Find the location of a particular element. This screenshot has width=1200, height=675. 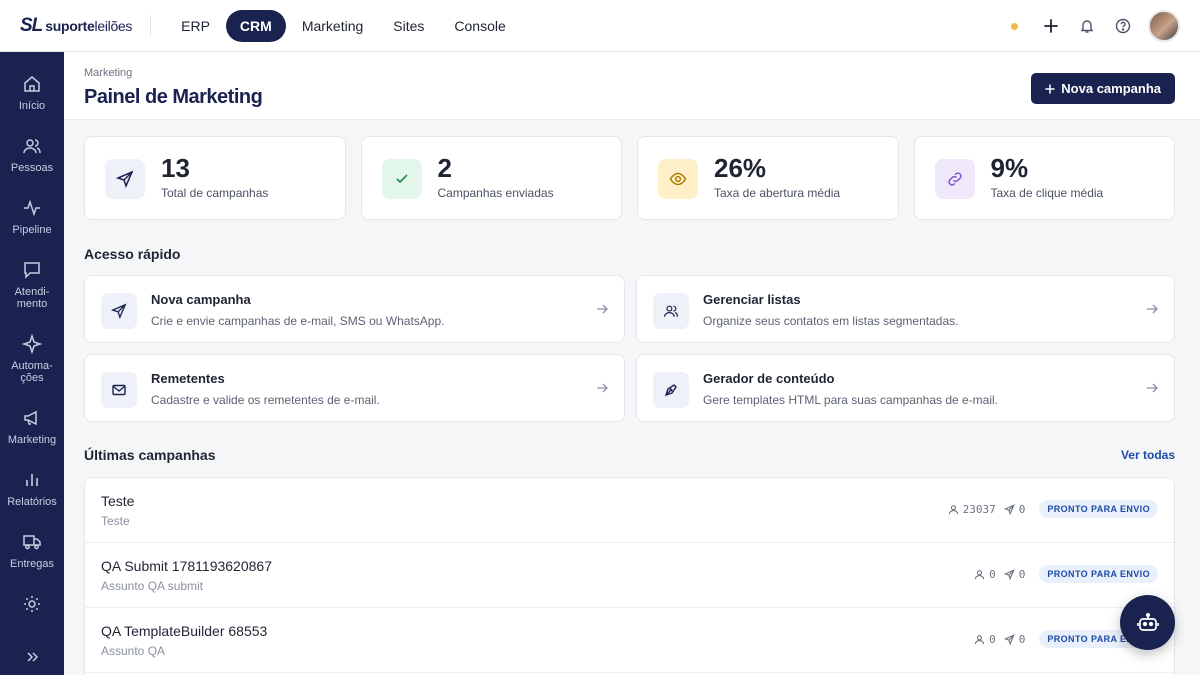

sidebar-expand-button is located at coordinates (32, 657).